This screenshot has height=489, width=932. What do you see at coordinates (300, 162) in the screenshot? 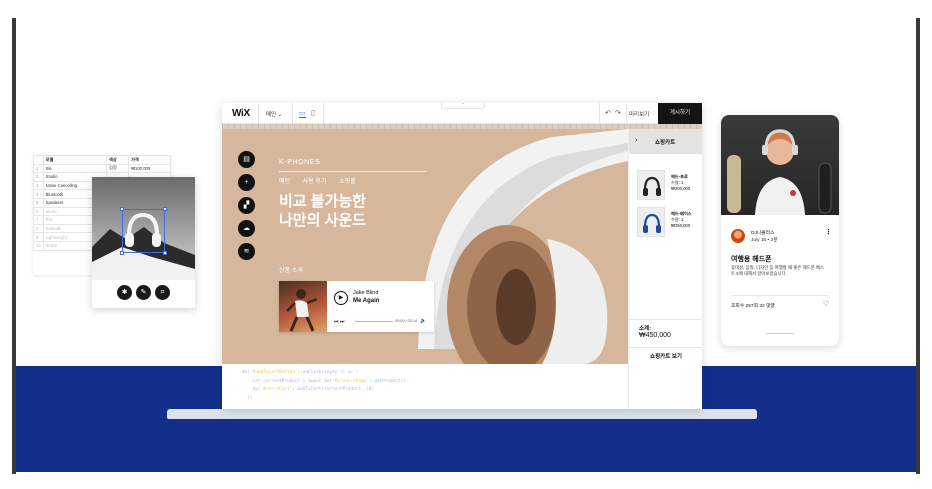
I see `site-brand: K-PHONES` at bounding box center [300, 162].